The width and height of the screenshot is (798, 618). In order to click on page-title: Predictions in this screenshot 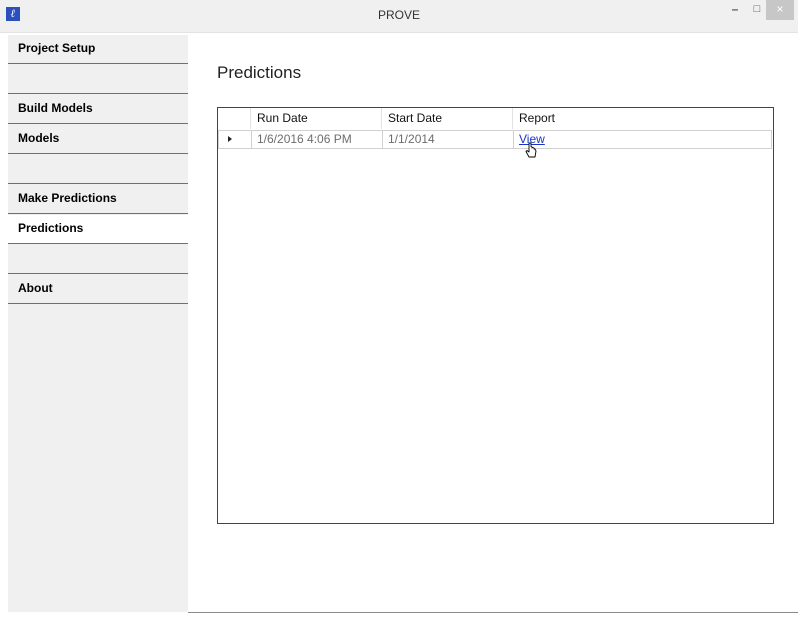, I will do `click(259, 72)`.